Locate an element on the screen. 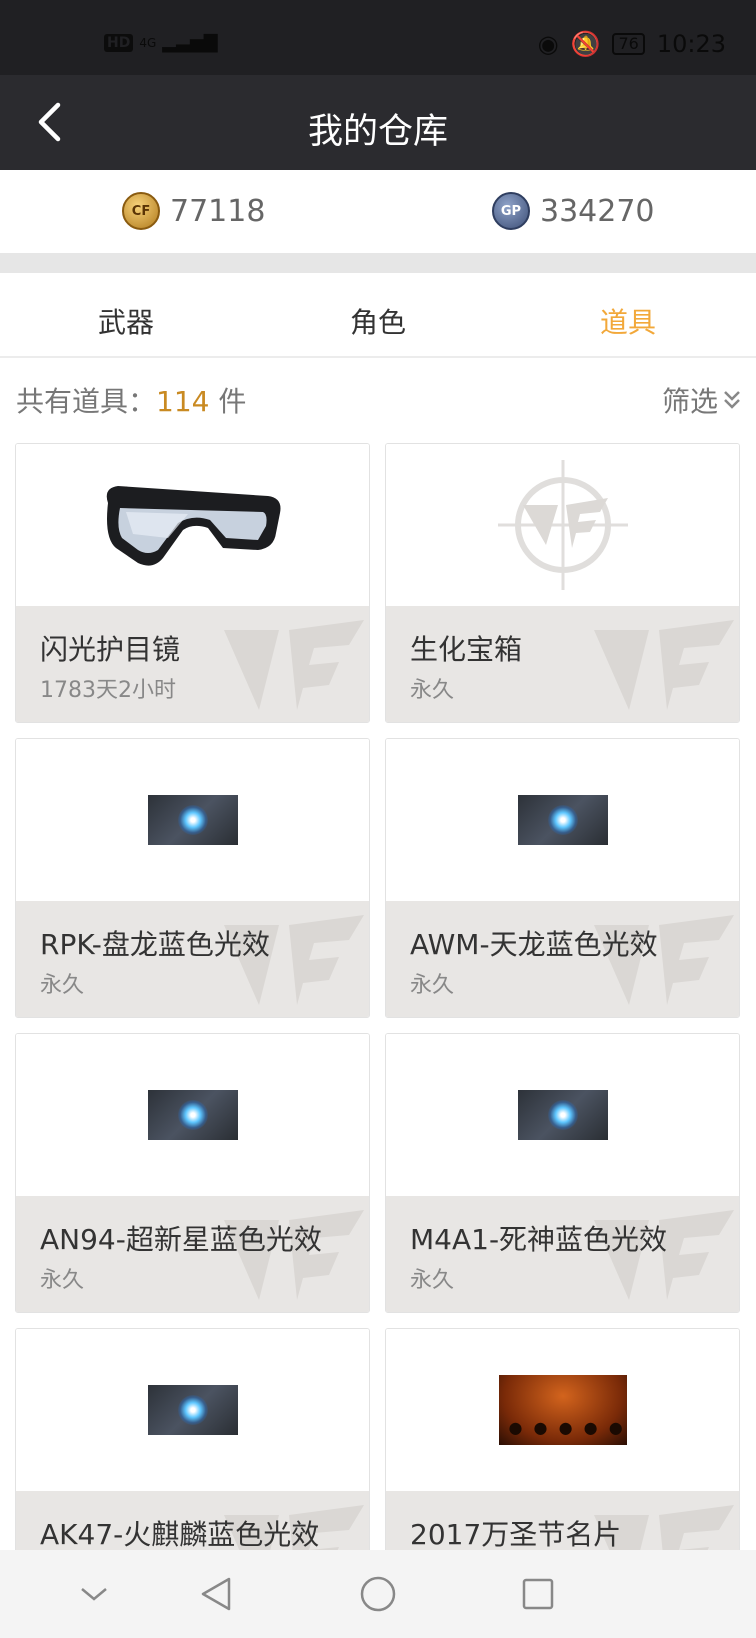  item-info: AK47-火麒麟蓝色光效 is located at coordinates (192, 1520).